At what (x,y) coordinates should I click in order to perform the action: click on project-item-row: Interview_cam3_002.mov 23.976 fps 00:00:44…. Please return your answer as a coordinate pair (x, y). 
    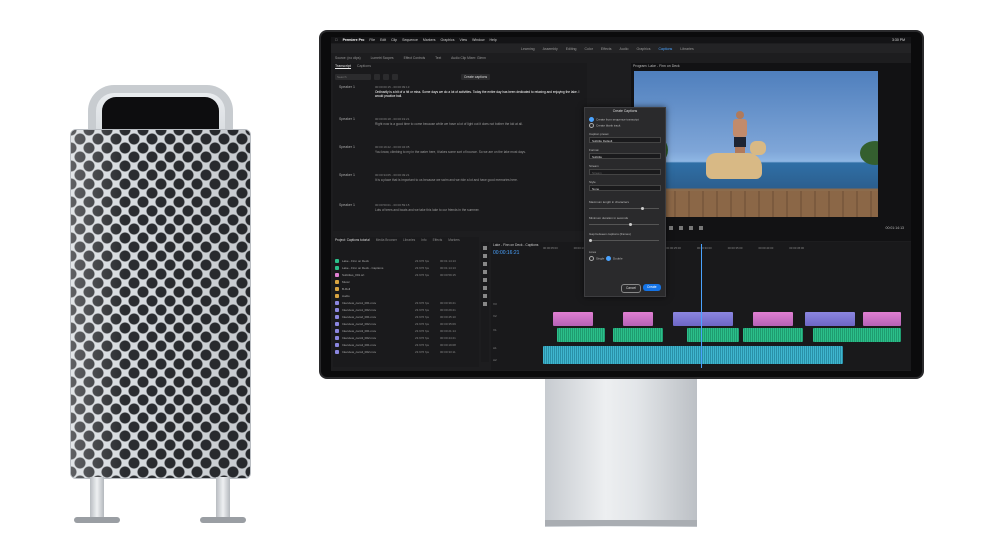
    Looking at the image, I should click on (405, 337).